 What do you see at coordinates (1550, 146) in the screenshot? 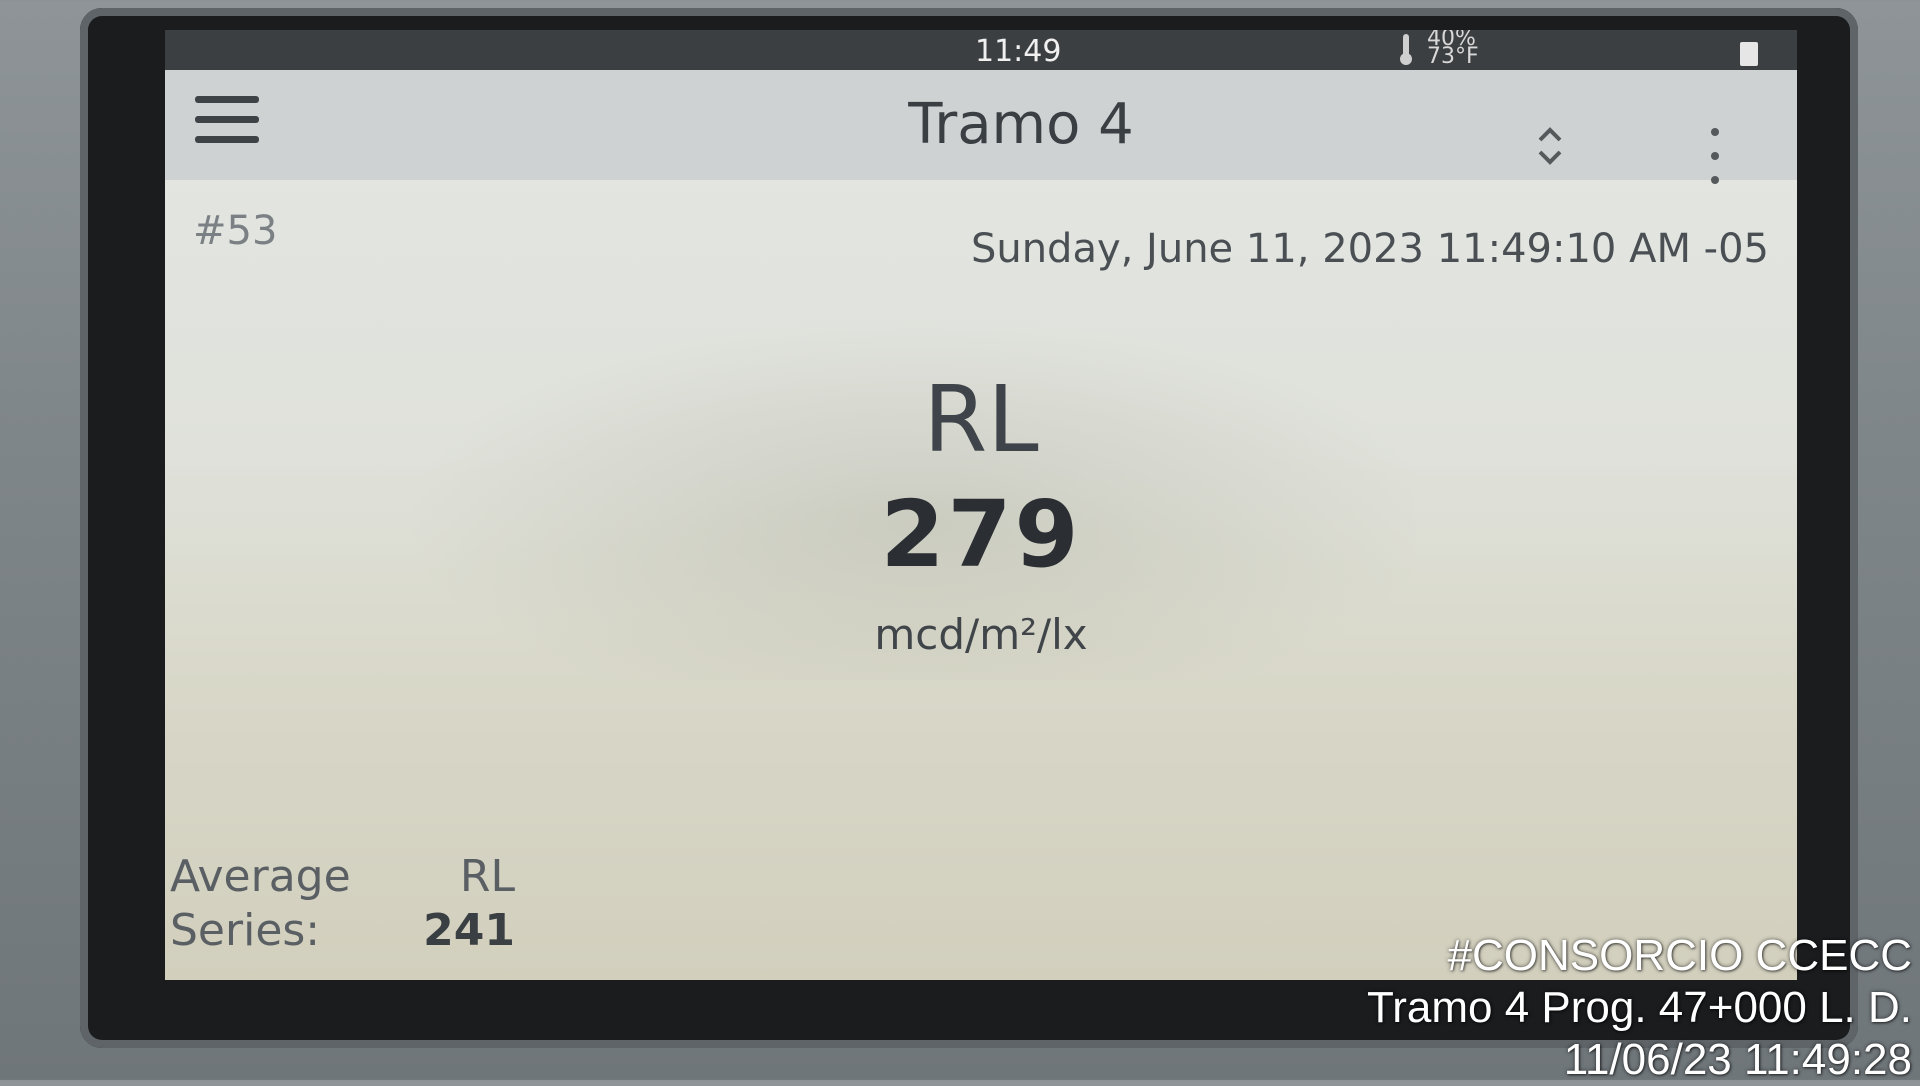
I see `sort-icon` at bounding box center [1550, 146].